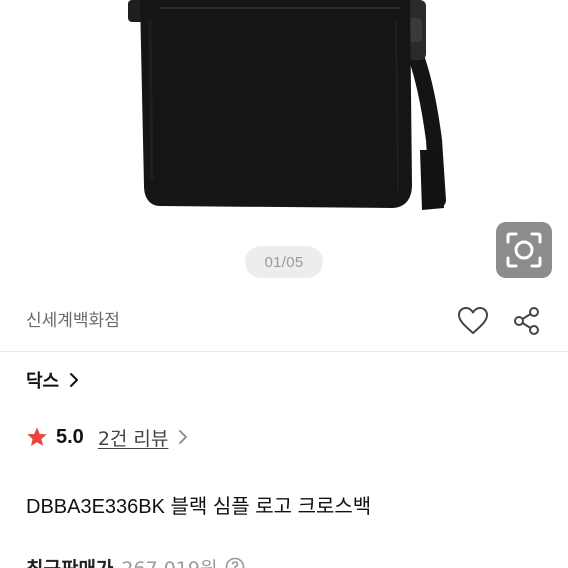  I want to click on brand-link: 닥스, so click(52, 380).